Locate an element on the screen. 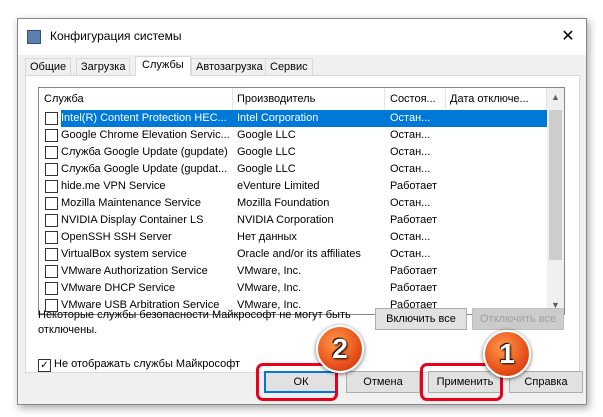 This screenshot has height=417, width=603. step-1-badge: 1 is located at coordinates (507, 354).